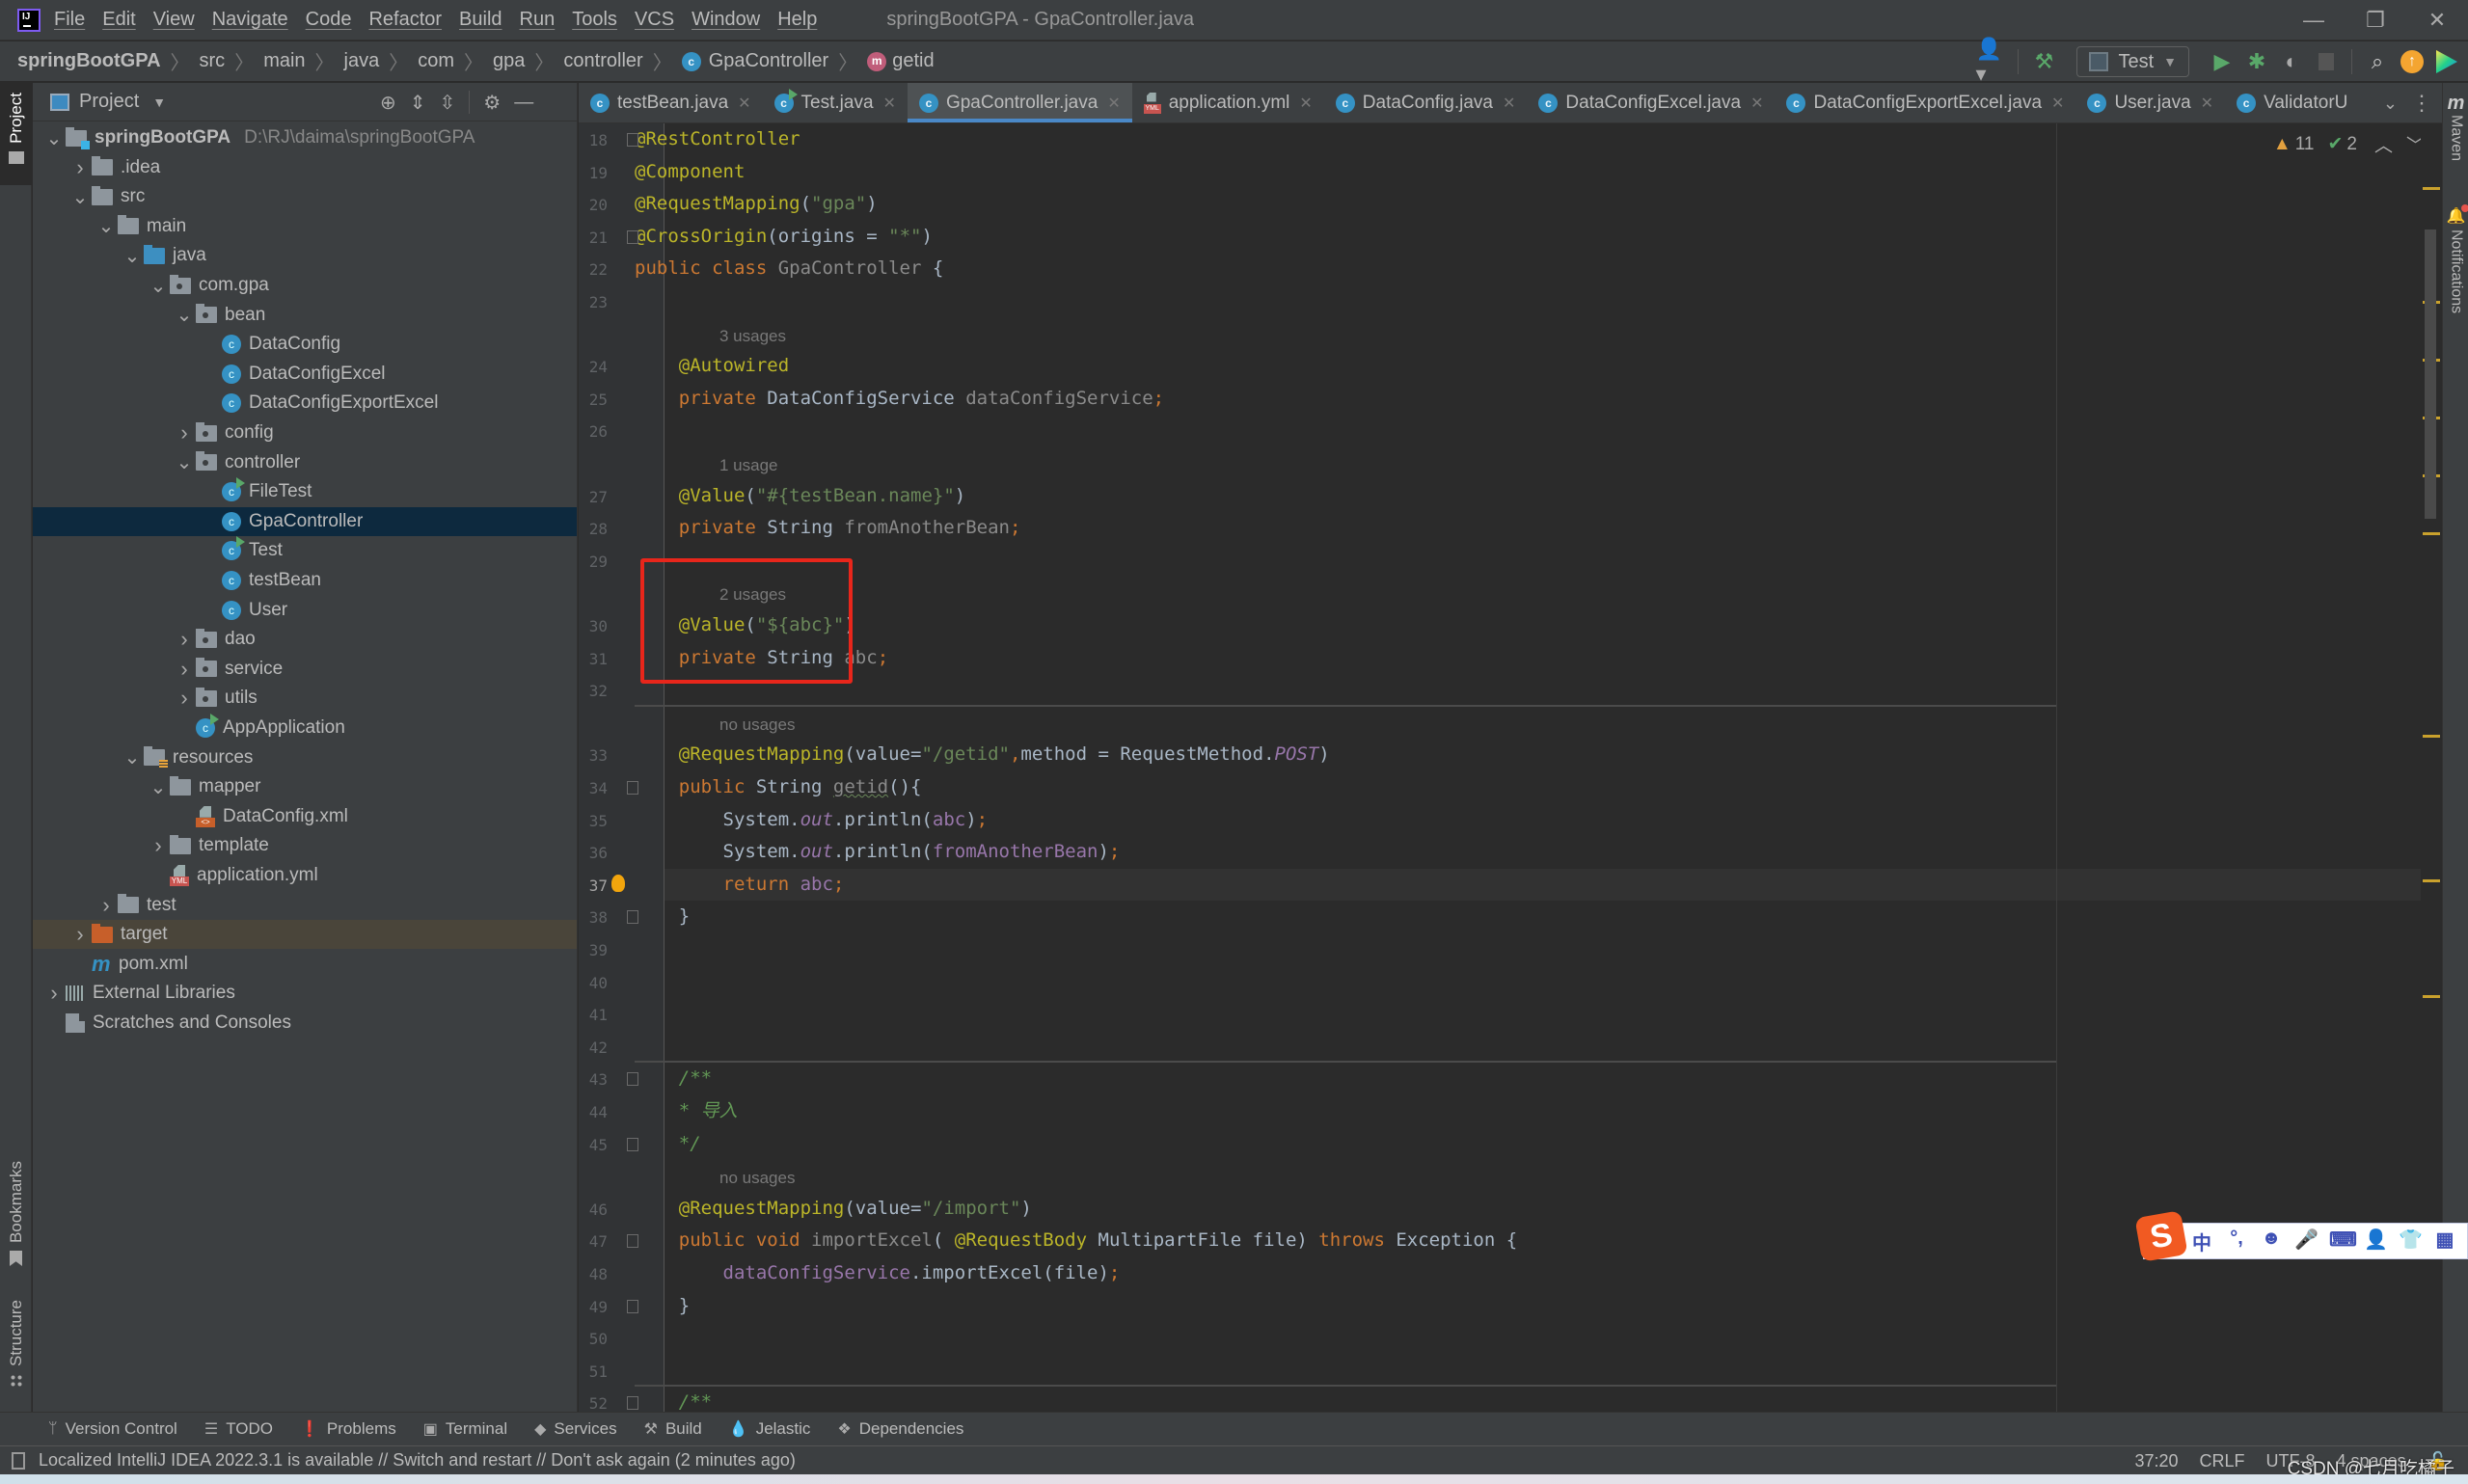 Image resolution: width=2468 pixels, height=1484 pixels. Describe the element at coordinates (448, 103) in the screenshot. I see `collapse-all-icon: ⇳` at that location.